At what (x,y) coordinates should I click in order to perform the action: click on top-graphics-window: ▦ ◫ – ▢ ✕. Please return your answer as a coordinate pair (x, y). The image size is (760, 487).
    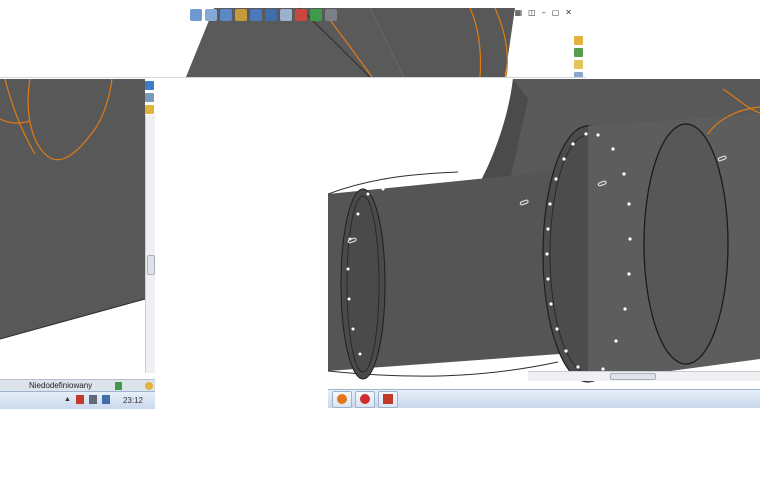
    Looking at the image, I should click on (293, 39).